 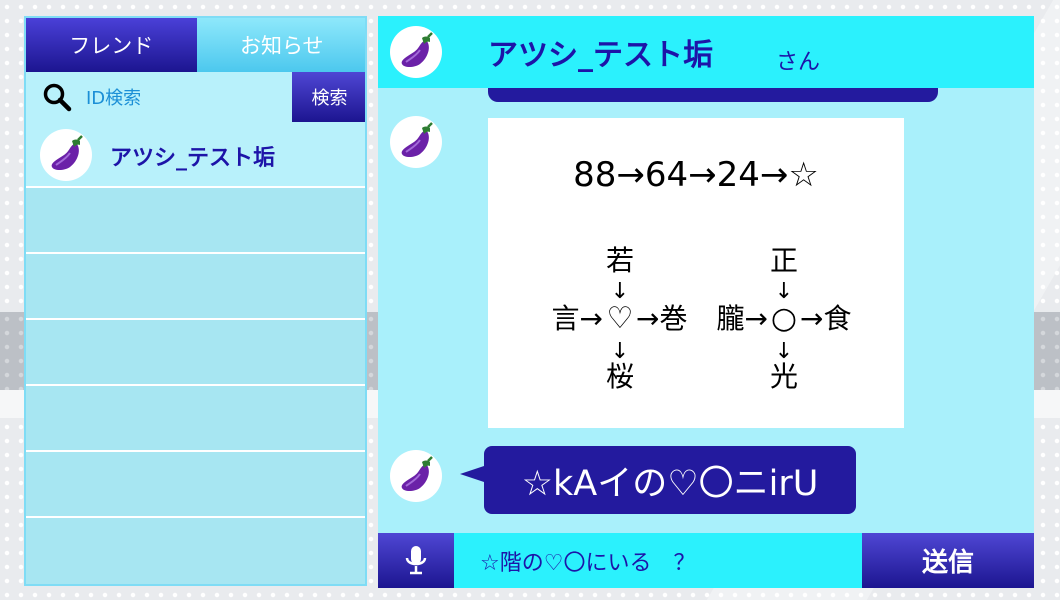 What do you see at coordinates (193, 158) in the screenshot?
I see `friend-name: アツシ_テスト垢` at bounding box center [193, 158].